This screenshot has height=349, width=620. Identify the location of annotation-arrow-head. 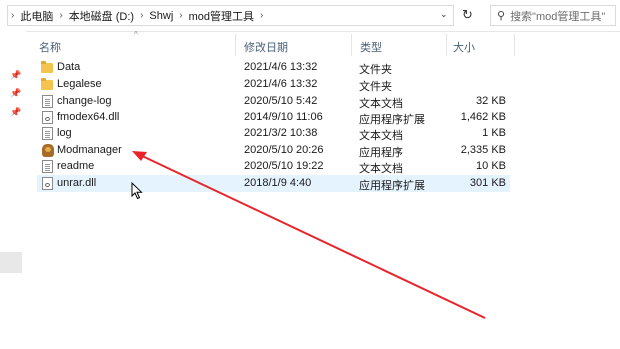
(139, 156).